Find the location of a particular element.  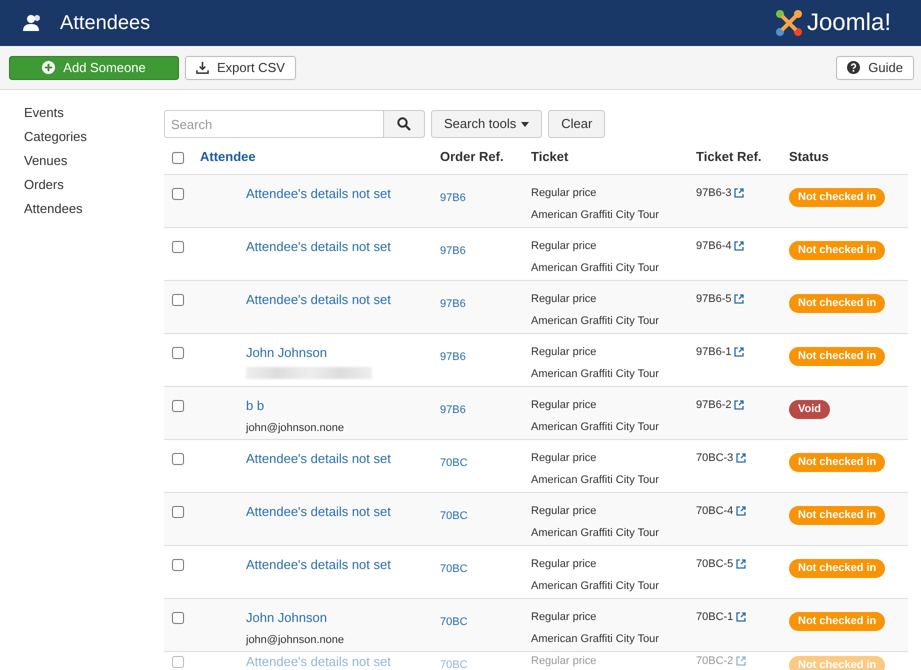

page-title: Attendees is located at coordinates (105, 23).